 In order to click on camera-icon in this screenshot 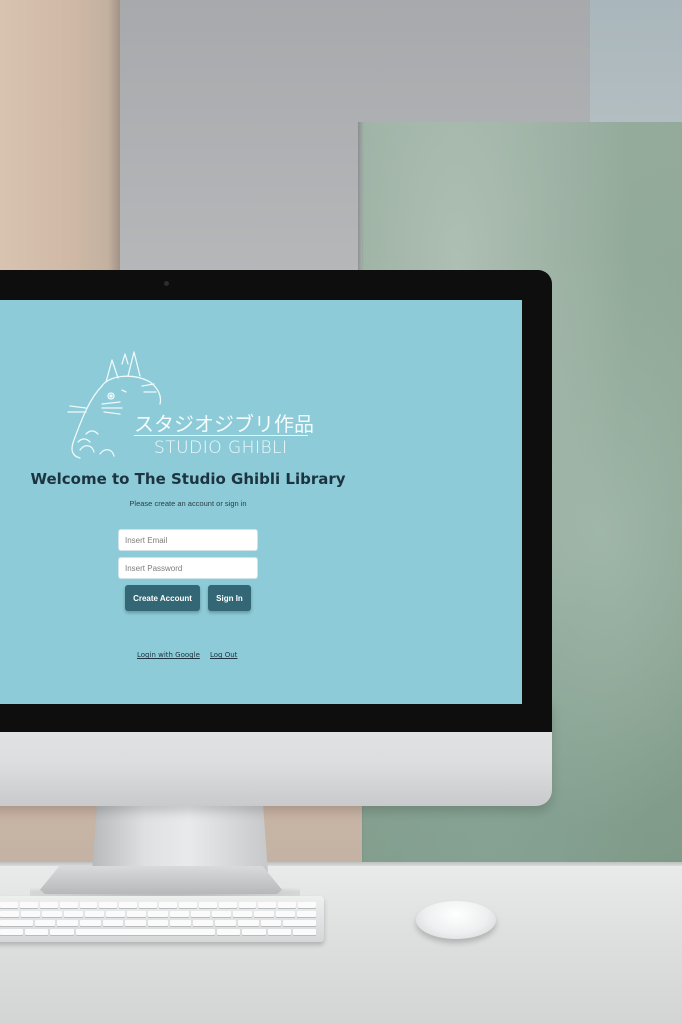, I will do `click(166, 283)`.